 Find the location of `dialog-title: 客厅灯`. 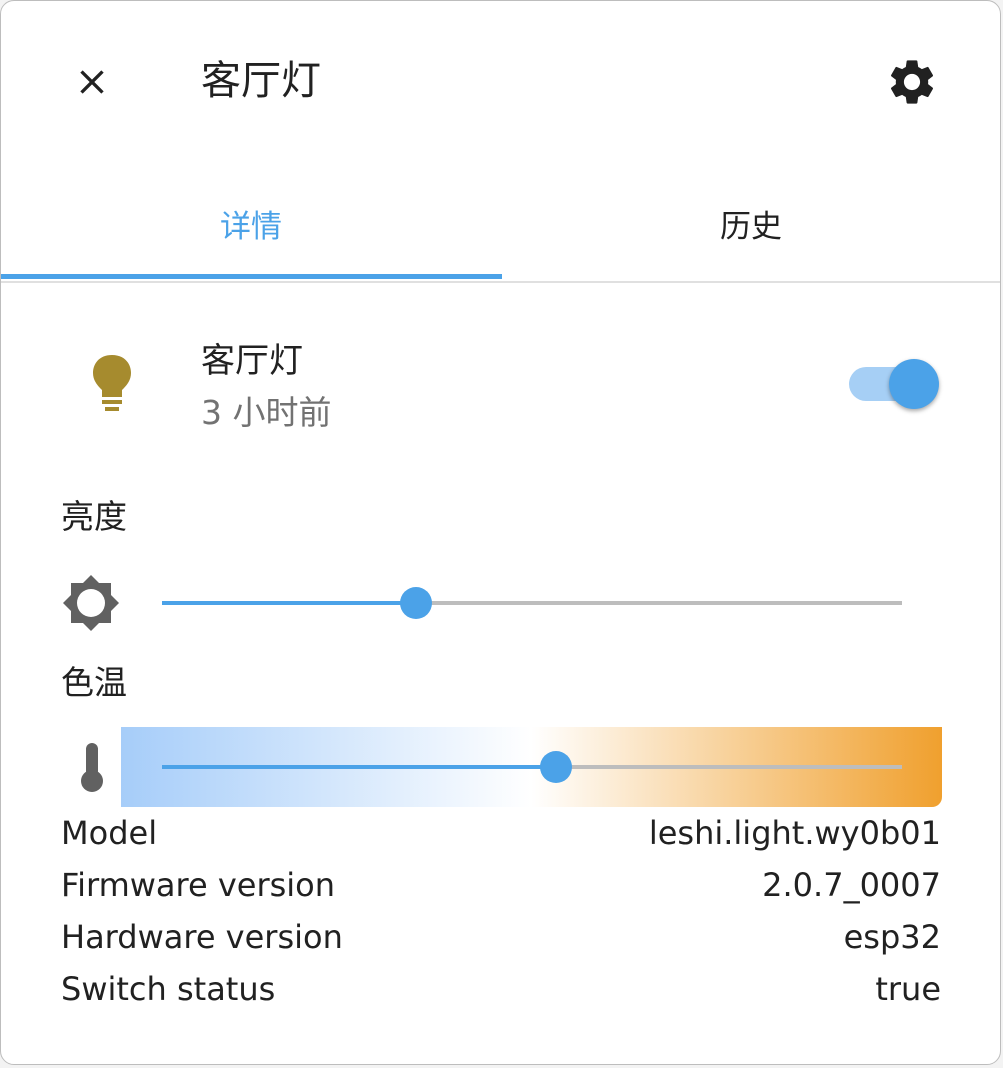

dialog-title: 客厅灯 is located at coordinates (261, 81).